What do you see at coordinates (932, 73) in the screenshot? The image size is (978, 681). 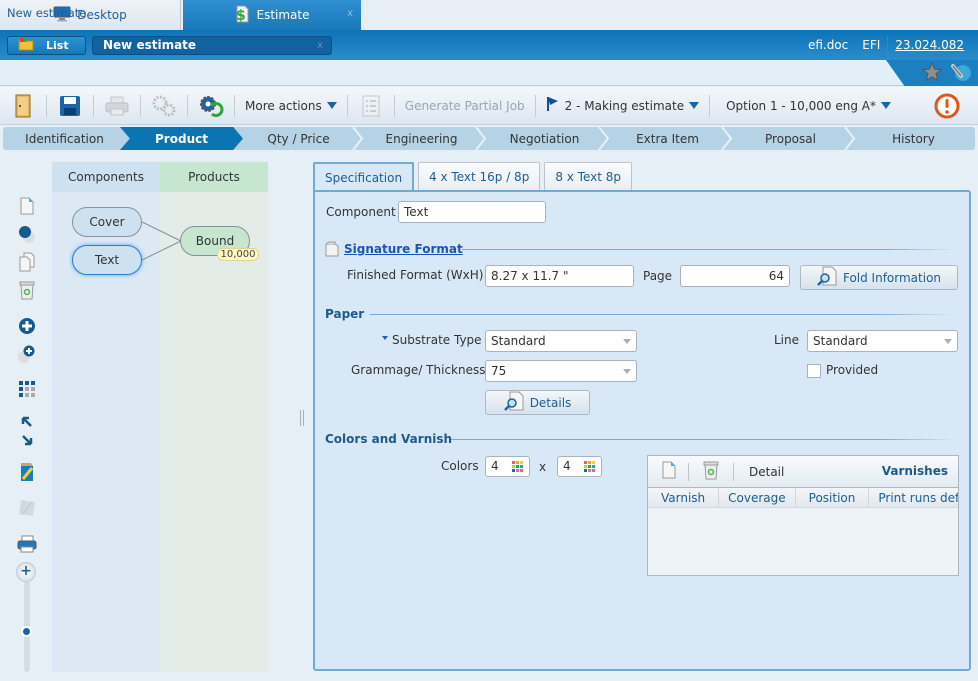 I see `star-icon` at bounding box center [932, 73].